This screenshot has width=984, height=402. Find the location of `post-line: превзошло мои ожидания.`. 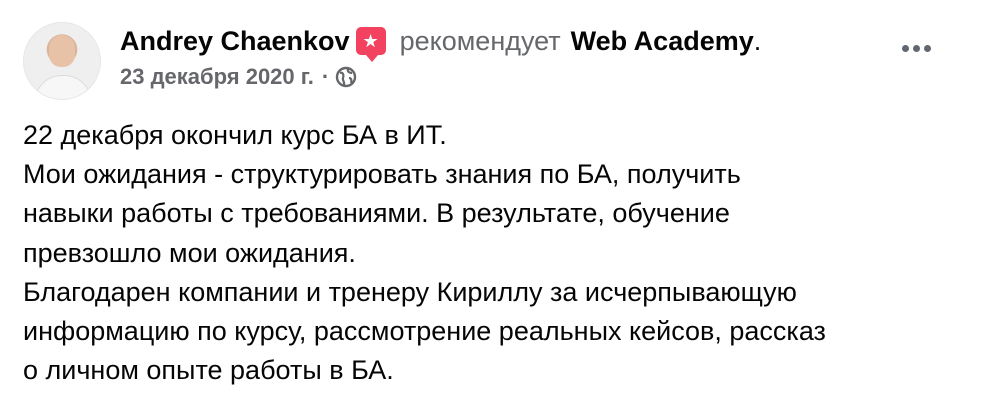

post-line: превзошло мои ожидания. is located at coordinates (189, 252).